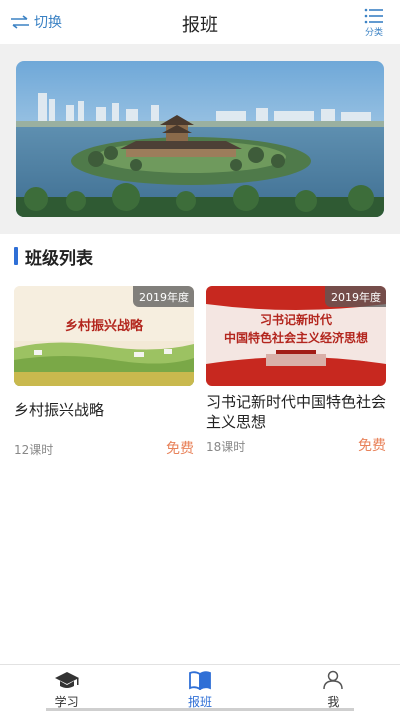  What do you see at coordinates (66, 680) in the screenshot?
I see `graduation-cap-icon` at bounding box center [66, 680].